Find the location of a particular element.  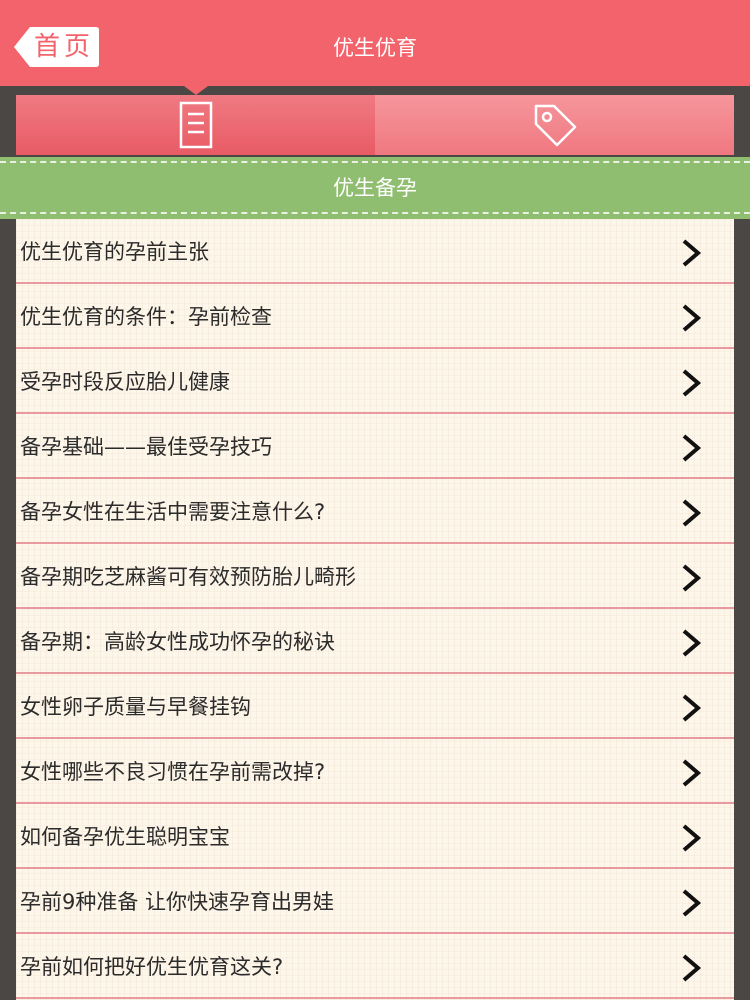

list-item: 备孕基础——最佳受孕技巧 is located at coordinates (375, 446).